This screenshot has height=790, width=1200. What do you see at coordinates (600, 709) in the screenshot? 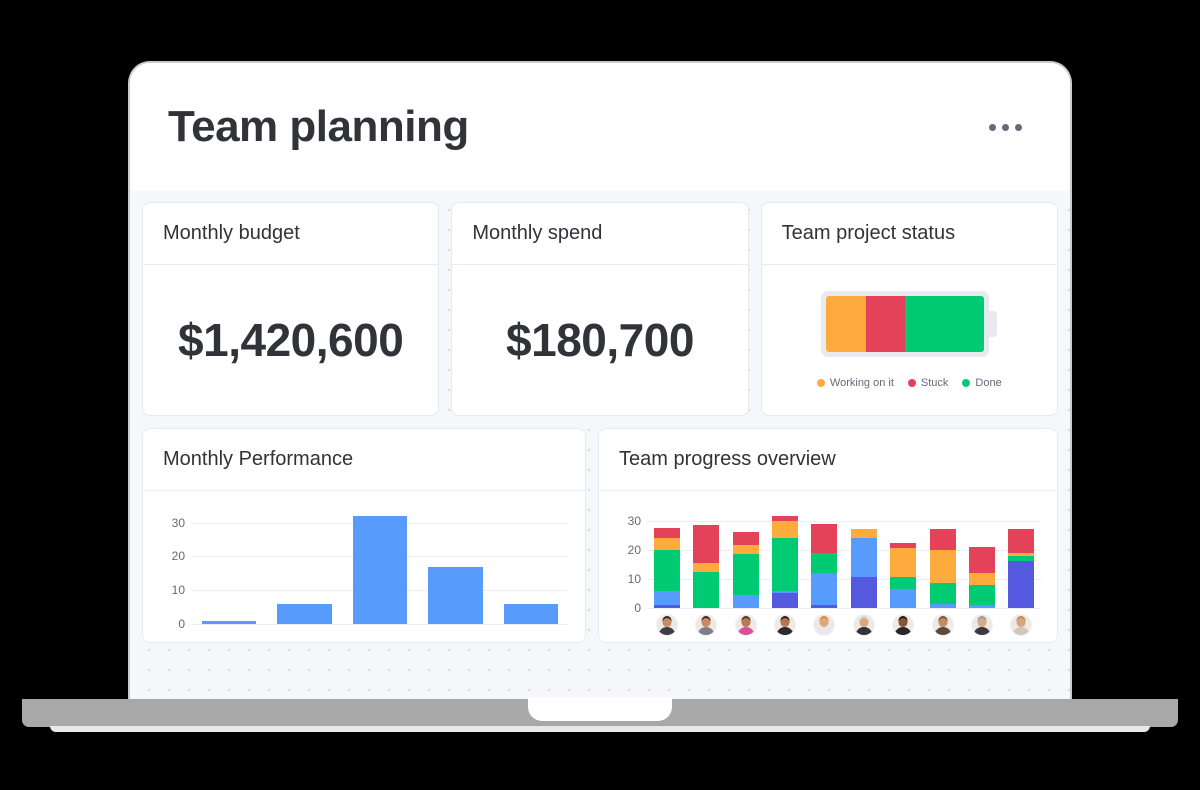
I see `laptop-base-notch` at bounding box center [600, 709].